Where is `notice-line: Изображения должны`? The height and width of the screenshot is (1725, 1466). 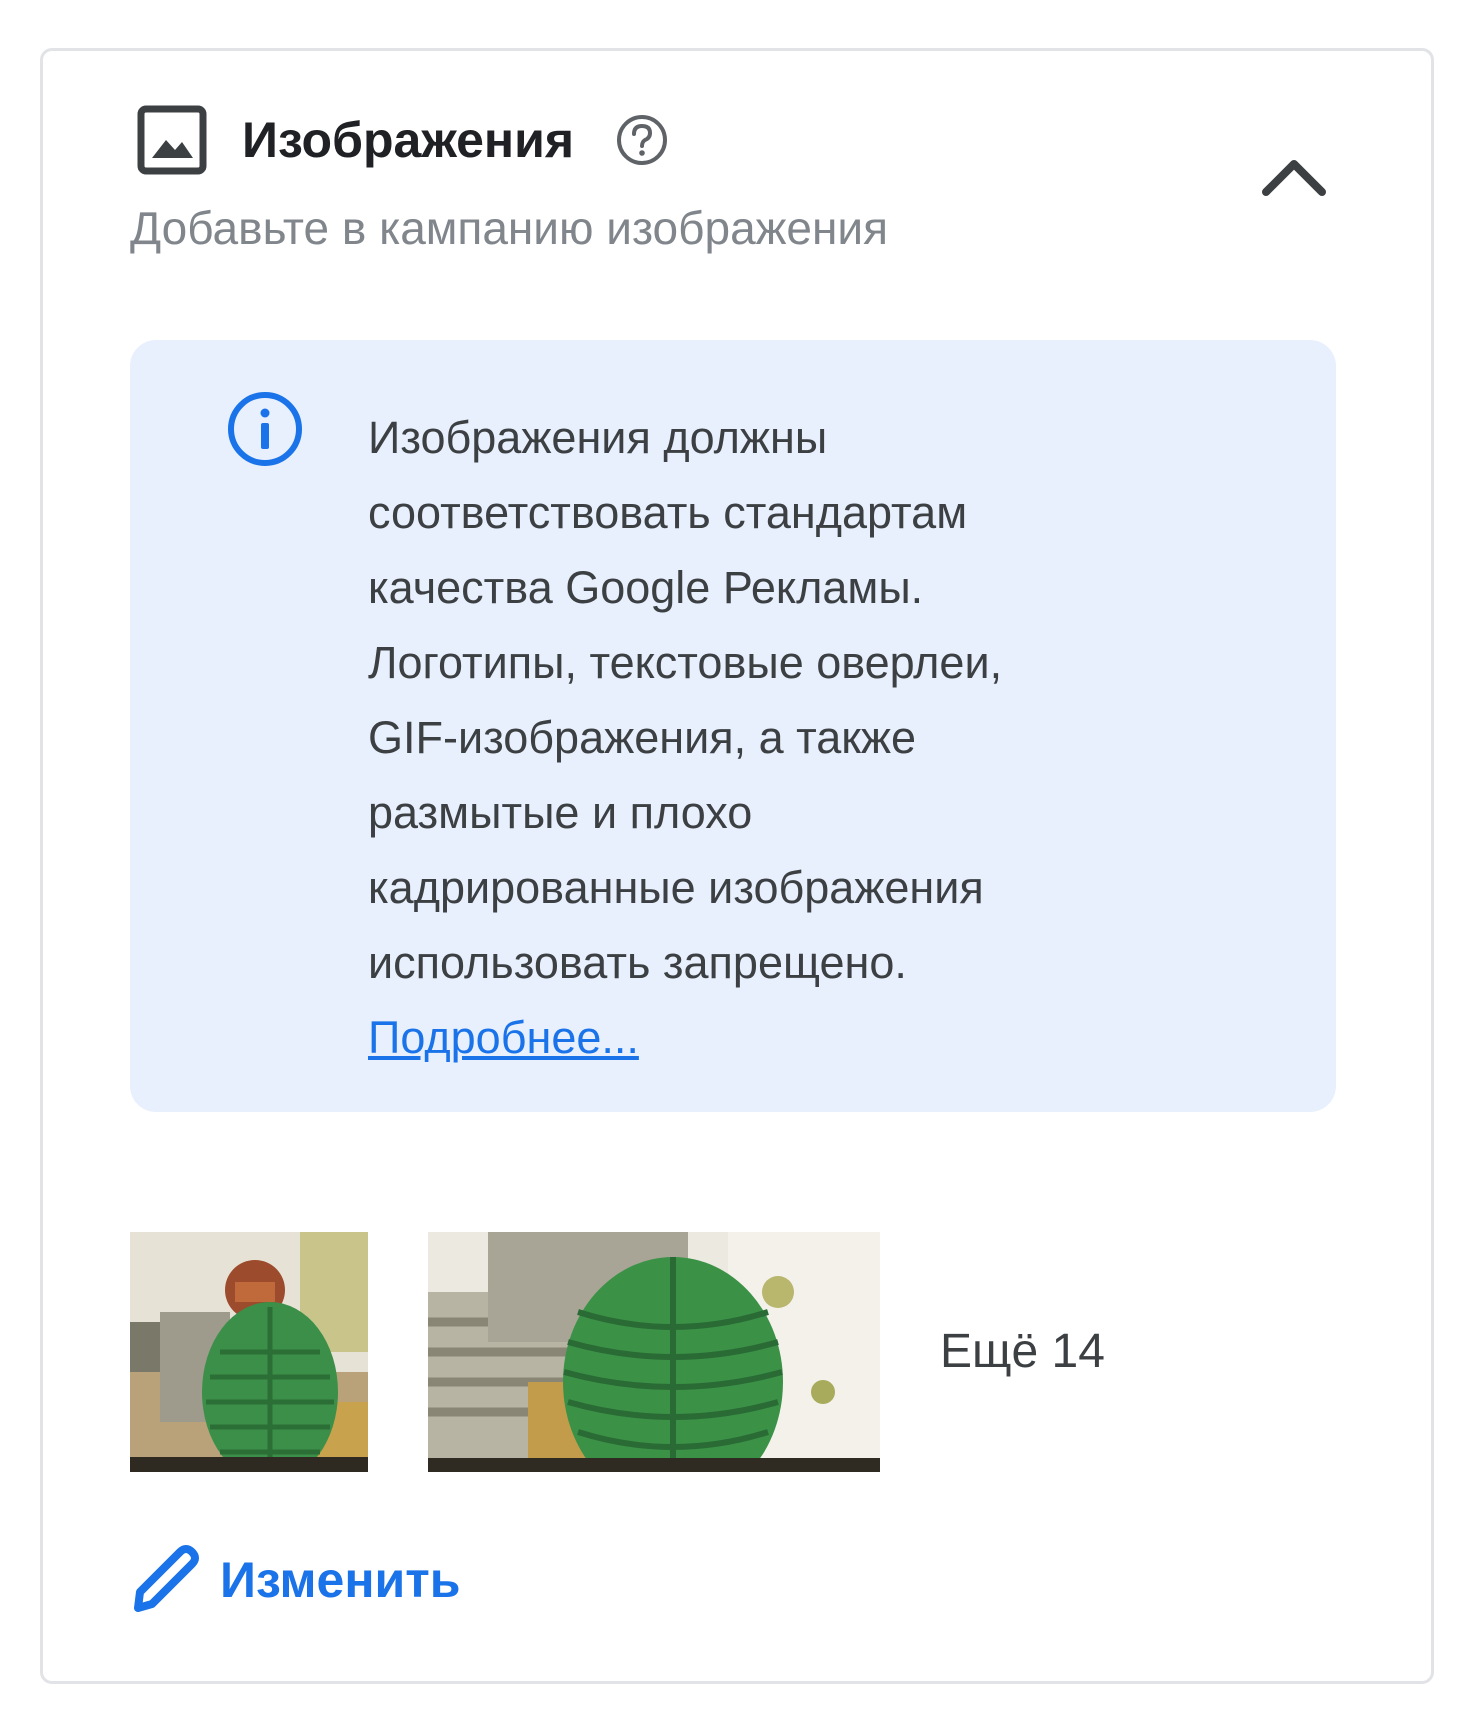
notice-line: Изображения должны is located at coordinates (598, 437).